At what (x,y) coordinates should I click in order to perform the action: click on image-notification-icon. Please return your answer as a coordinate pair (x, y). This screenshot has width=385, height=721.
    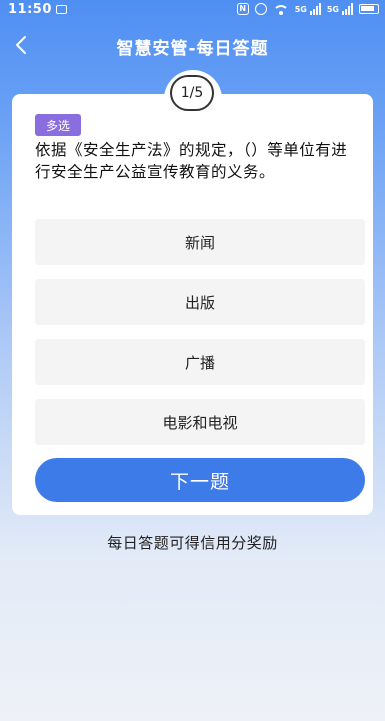
    Looking at the image, I should click on (61, 9).